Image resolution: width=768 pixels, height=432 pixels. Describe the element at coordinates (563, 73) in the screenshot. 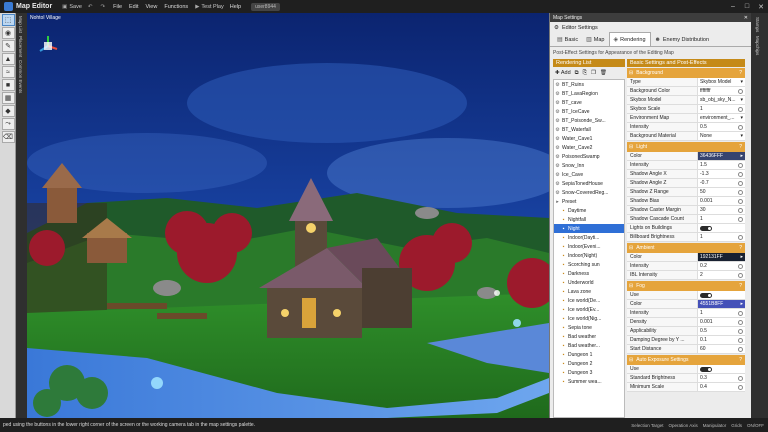

I see `add-button: ✚ Add` at that location.